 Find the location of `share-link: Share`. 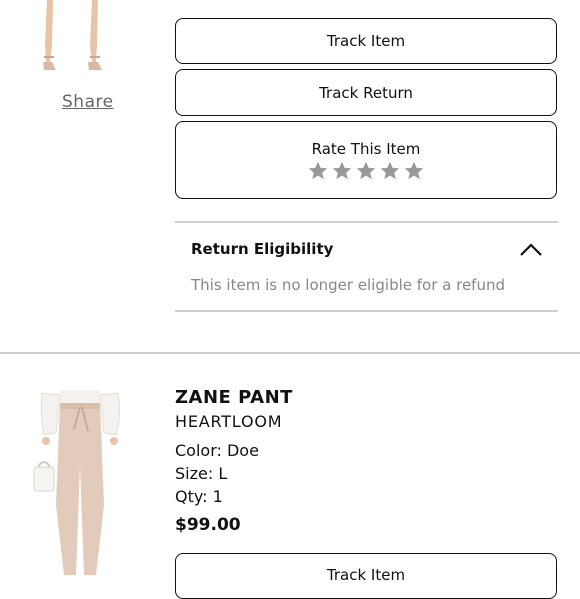

share-link: Share is located at coordinates (88, 102).